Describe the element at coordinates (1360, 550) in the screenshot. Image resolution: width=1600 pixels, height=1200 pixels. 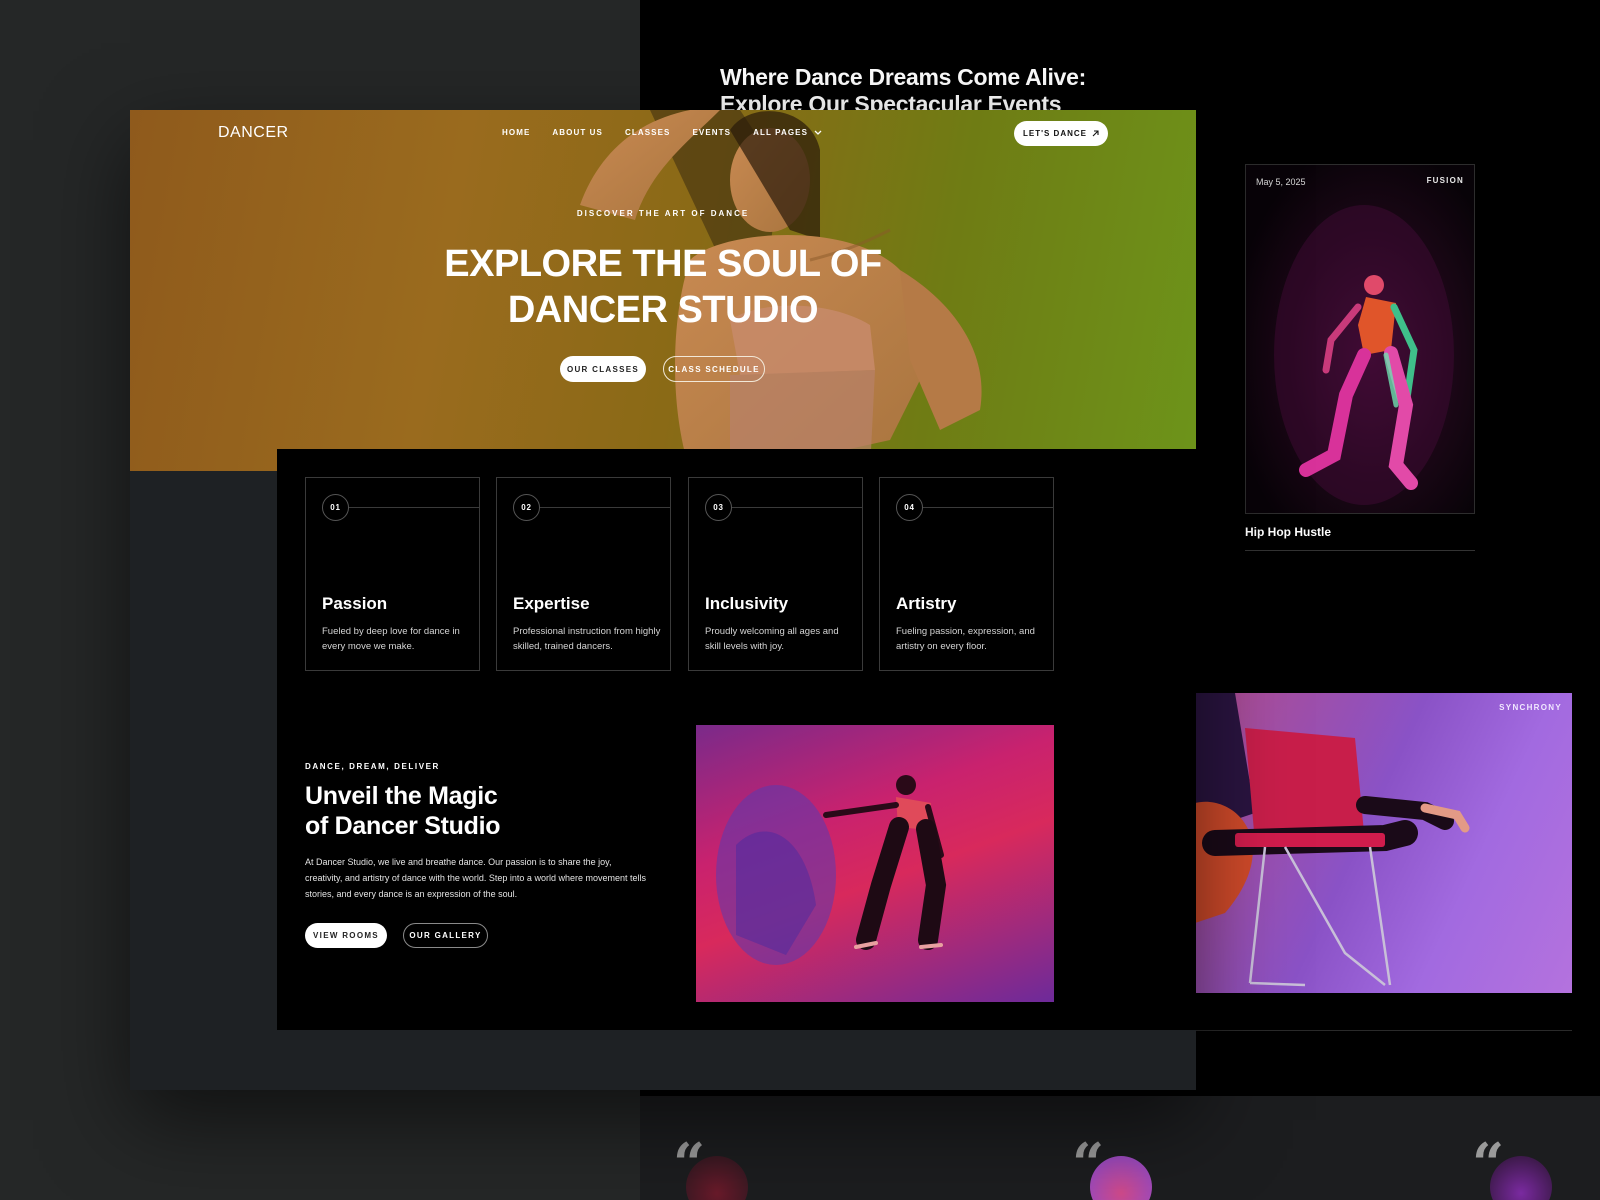
I see `event-divider` at that location.